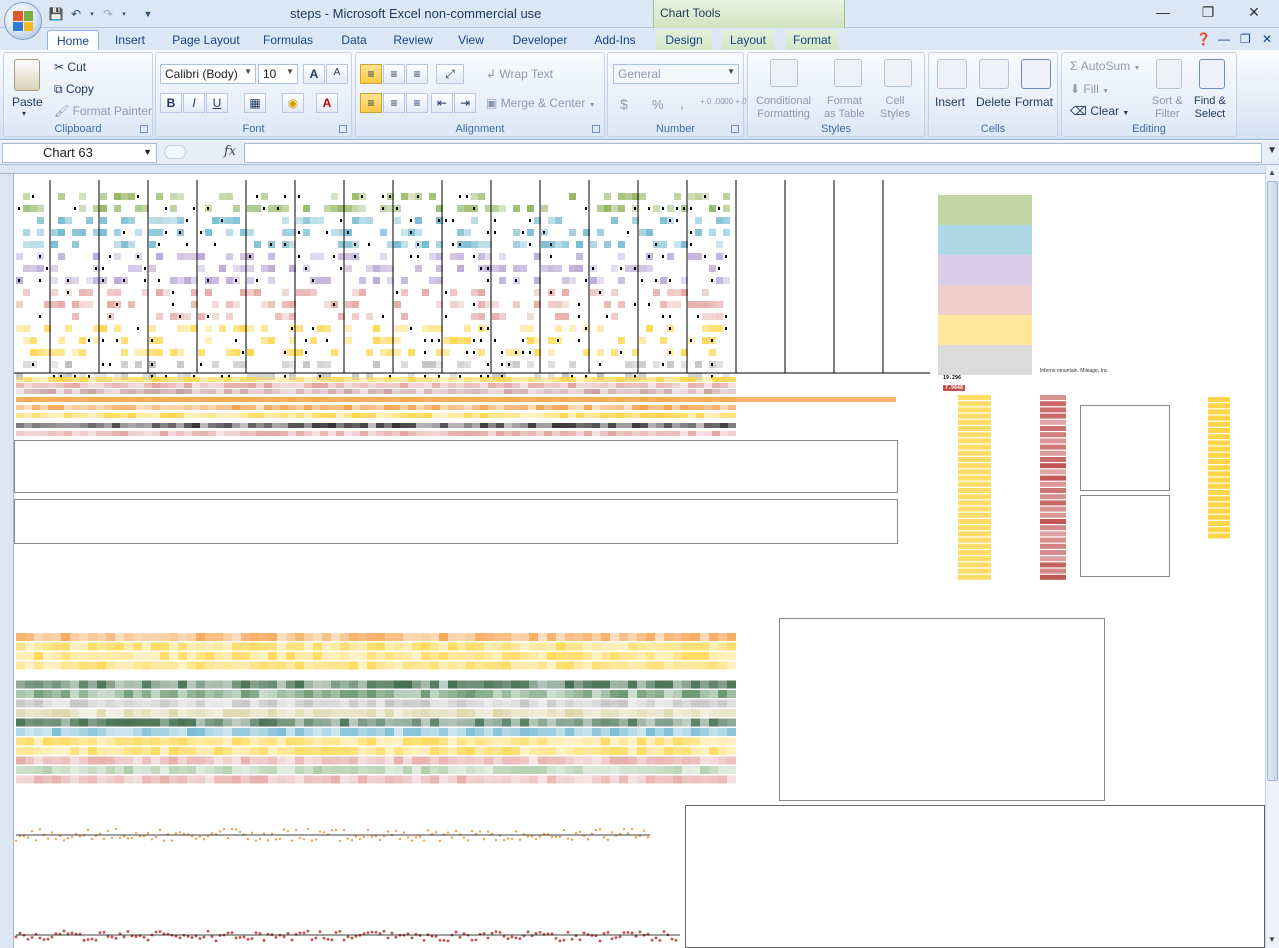 This screenshot has height=948, width=1279. What do you see at coordinates (337, 74) in the screenshot?
I see `shrink-font-button: A` at bounding box center [337, 74].